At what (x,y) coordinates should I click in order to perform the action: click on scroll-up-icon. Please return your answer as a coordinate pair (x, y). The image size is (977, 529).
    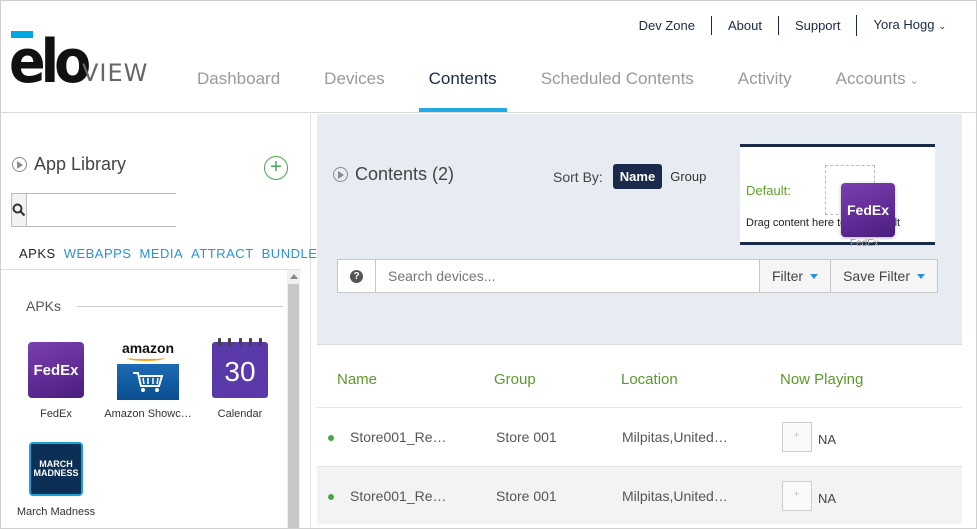
    Looking at the image, I should click on (294, 276).